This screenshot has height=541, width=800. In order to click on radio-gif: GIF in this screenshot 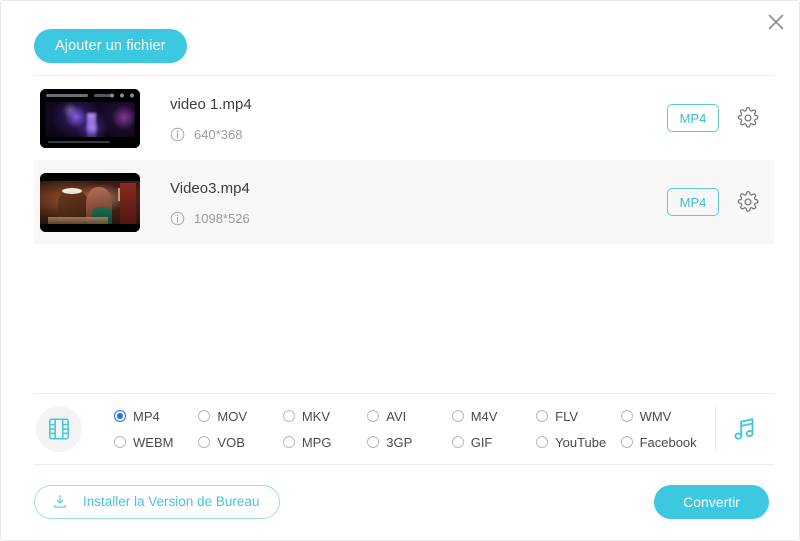, I will do `click(493, 442)`.